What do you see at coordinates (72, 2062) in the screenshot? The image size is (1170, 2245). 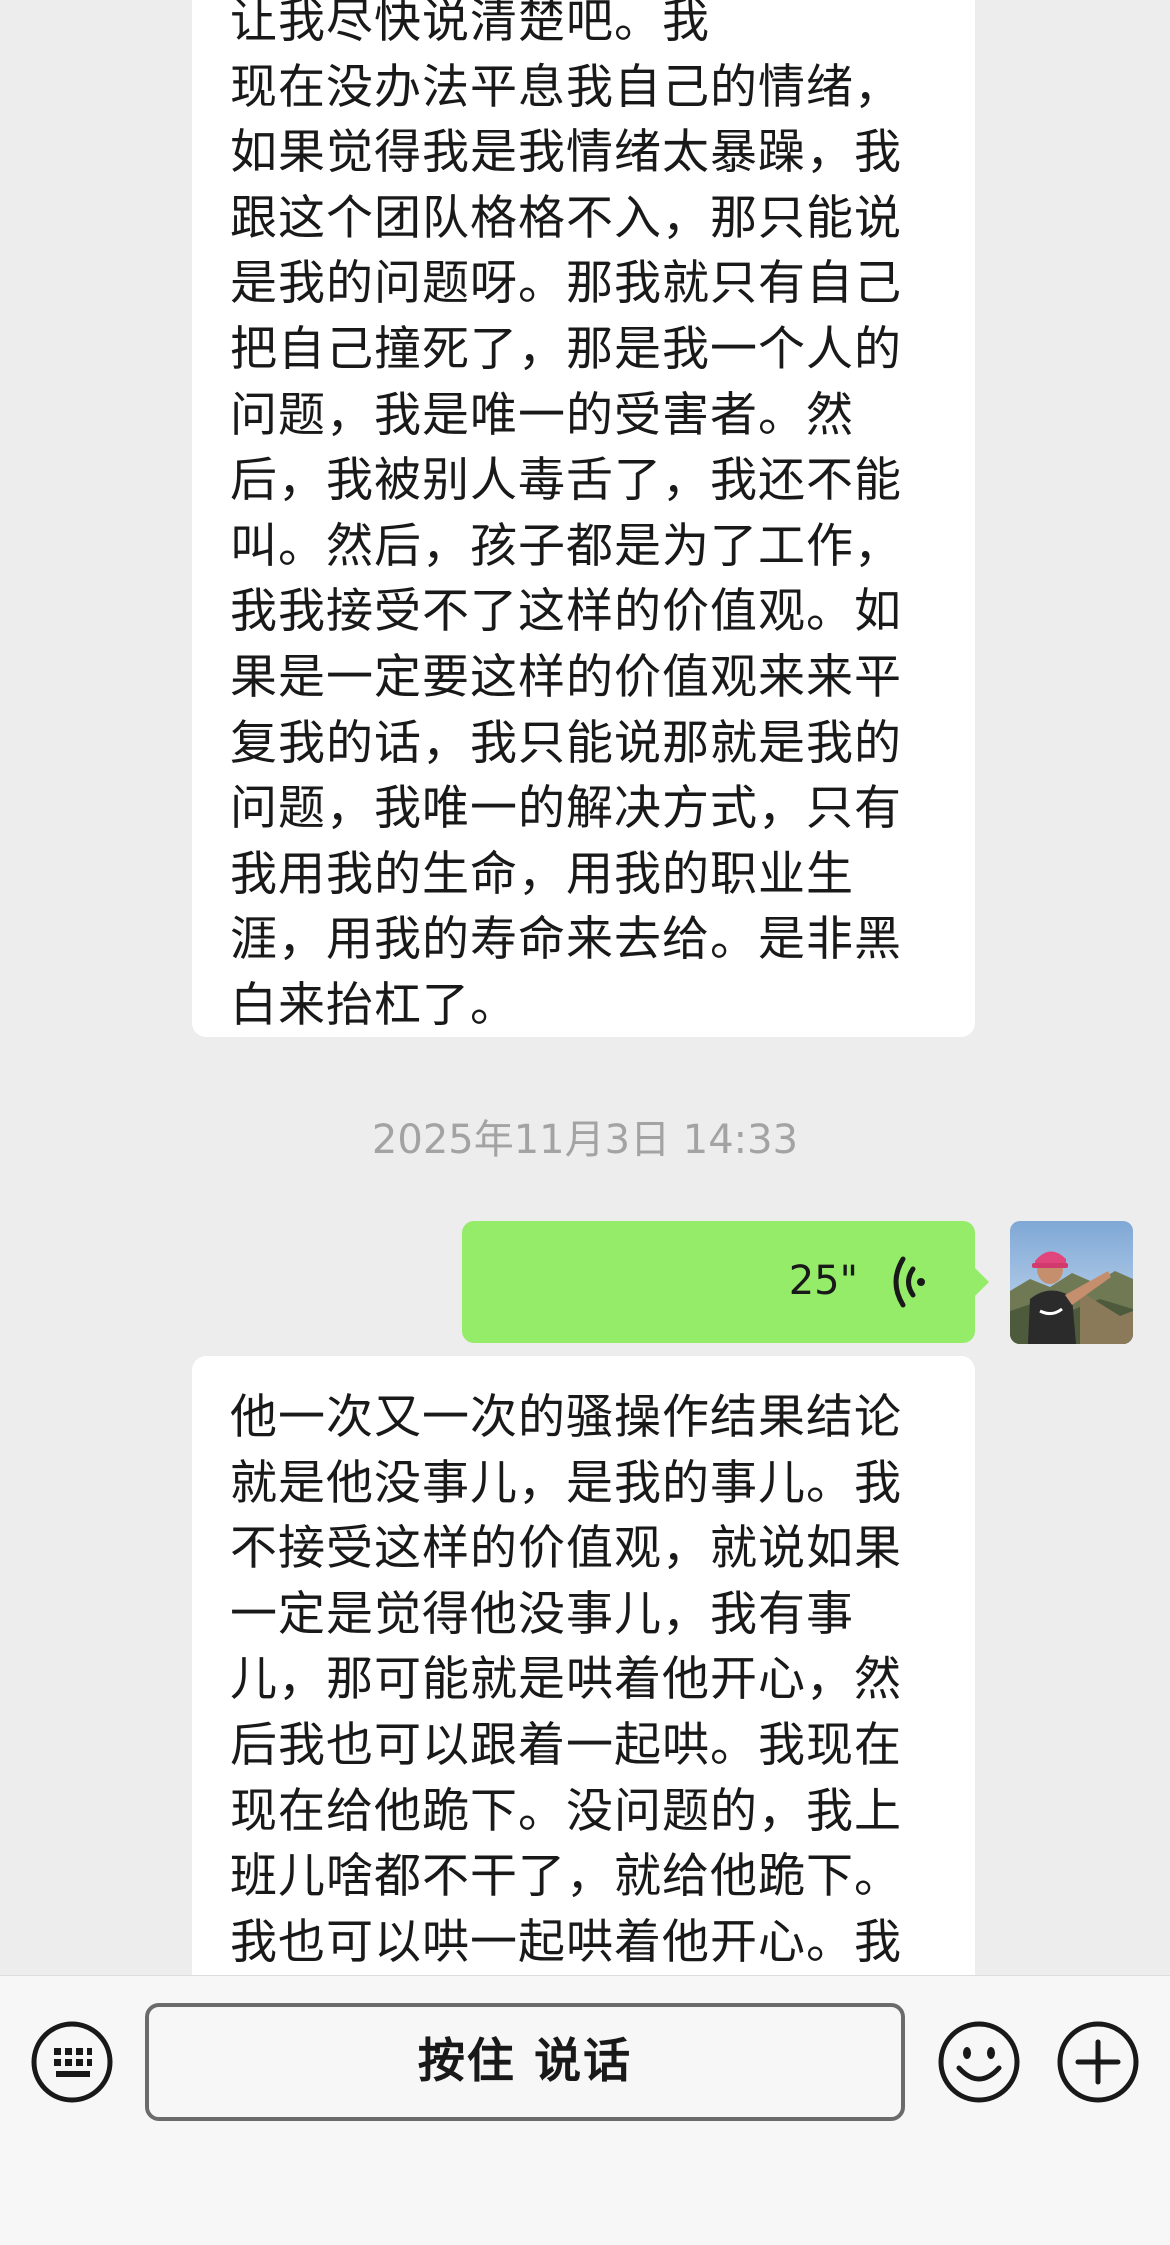 I see `keyboard-icon` at bounding box center [72, 2062].